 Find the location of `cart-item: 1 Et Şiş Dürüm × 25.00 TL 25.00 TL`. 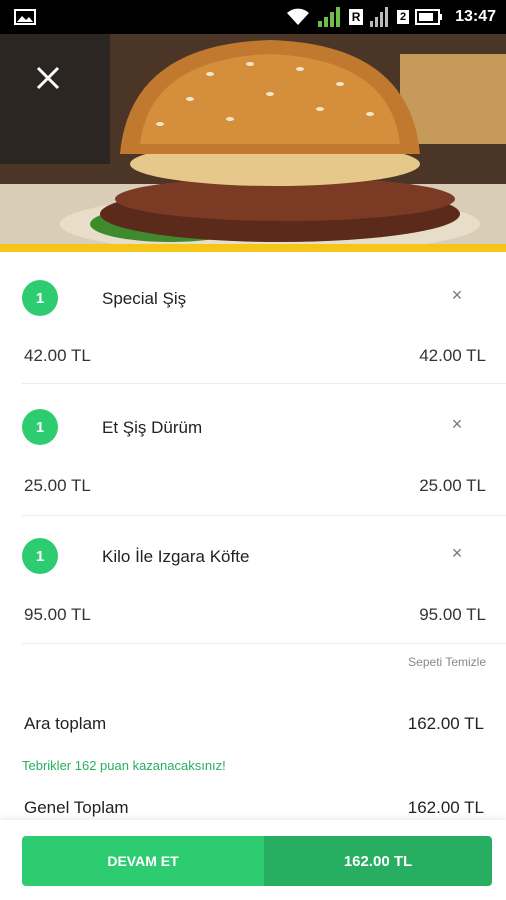

cart-item: 1 Et Şiş Dürüm × 25.00 TL 25.00 TL is located at coordinates (253, 450).